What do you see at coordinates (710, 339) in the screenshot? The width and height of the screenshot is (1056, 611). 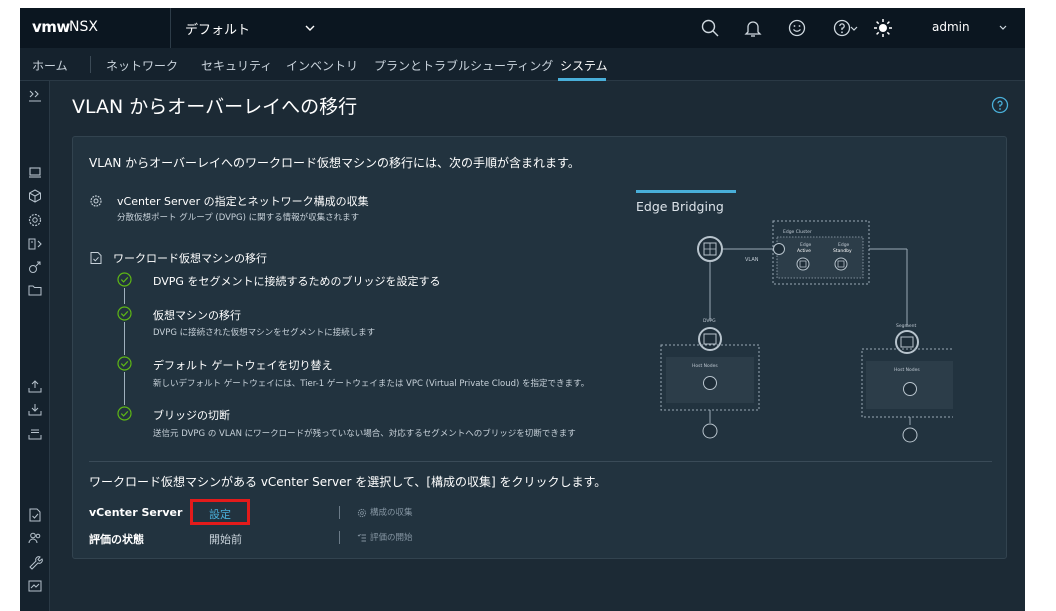 I see `dvpg-node` at bounding box center [710, 339].